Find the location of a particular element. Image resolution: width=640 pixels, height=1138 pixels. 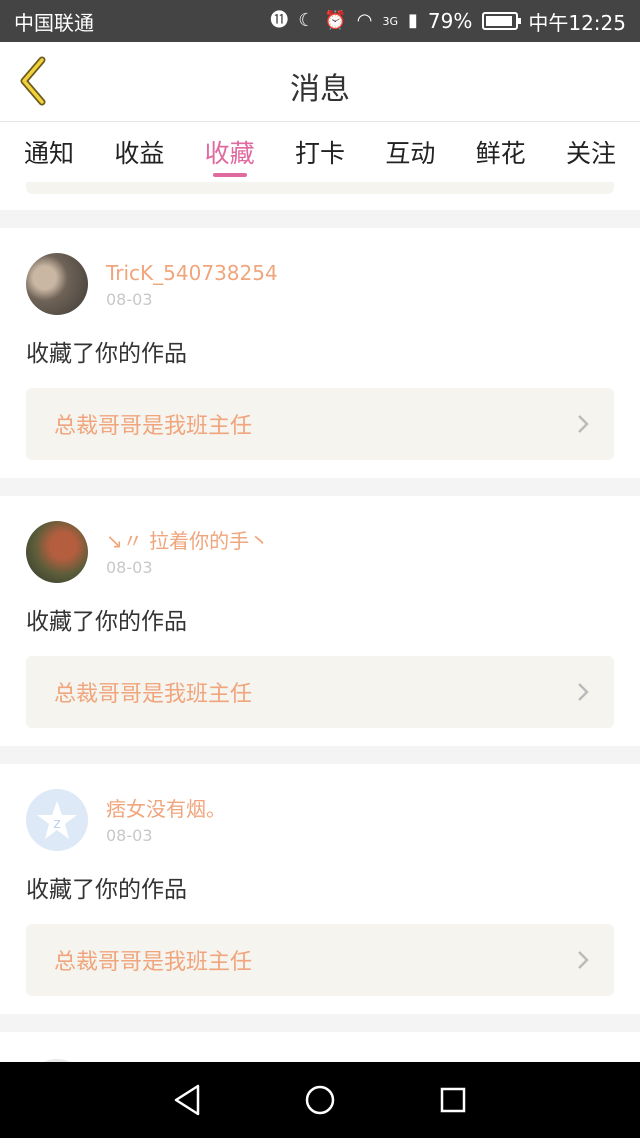

status-bar: 中国联通 ⓫ ☾ ⏰ ◠ 3G ▮ 79% 中午12:25 is located at coordinates (320, 21).